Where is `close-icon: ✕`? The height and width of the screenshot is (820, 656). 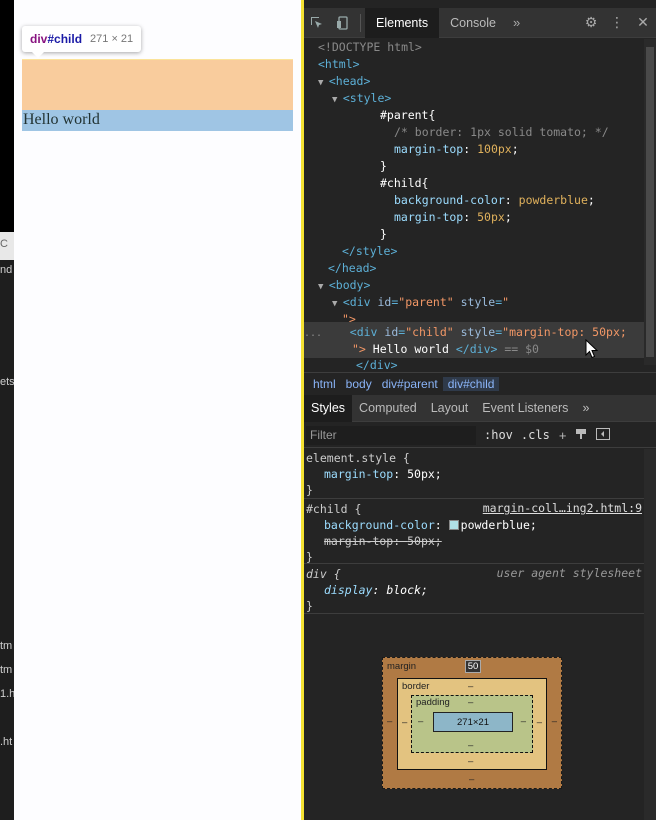
close-icon: ✕ is located at coordinates (643, 22).